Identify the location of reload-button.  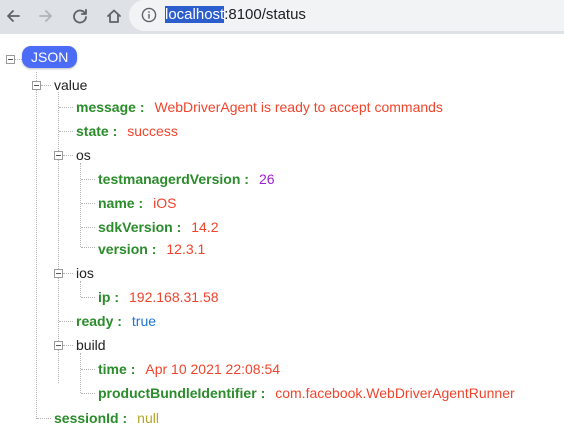
(80, 16).